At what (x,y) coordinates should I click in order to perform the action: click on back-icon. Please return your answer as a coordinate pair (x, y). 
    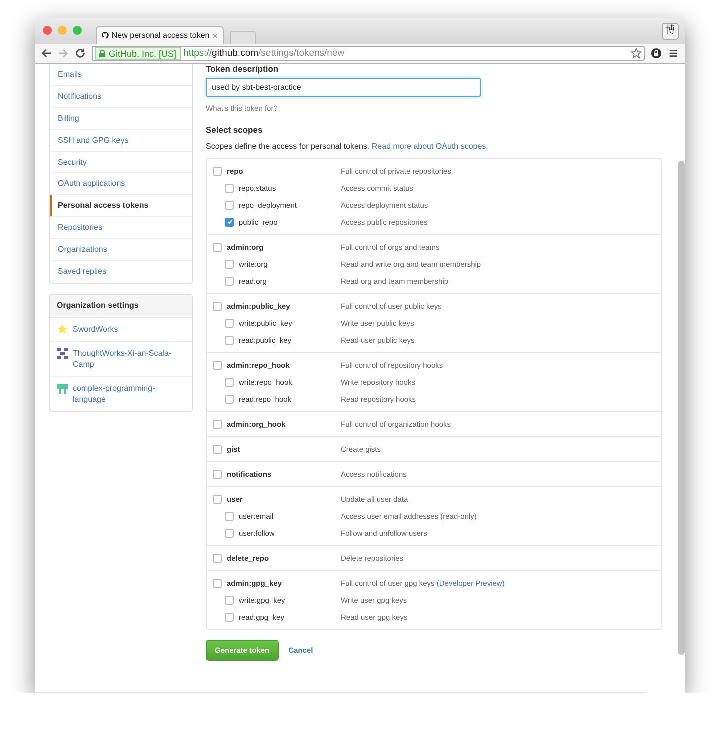
    Looking at the image, I should click on (46, 53).